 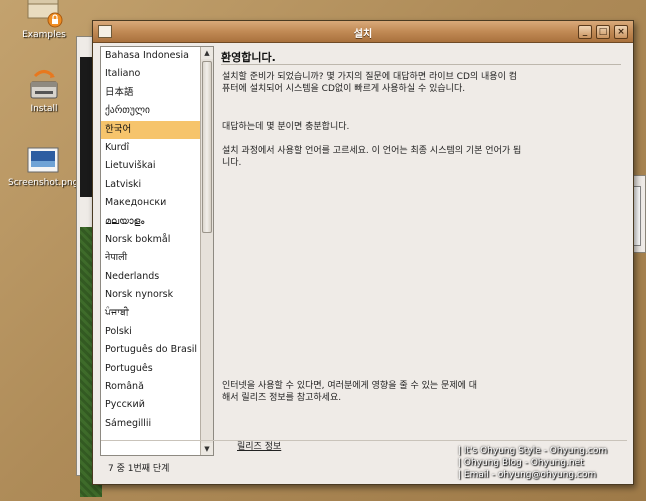 I want to click on window-title: 설치, so click(x=363, y=34).